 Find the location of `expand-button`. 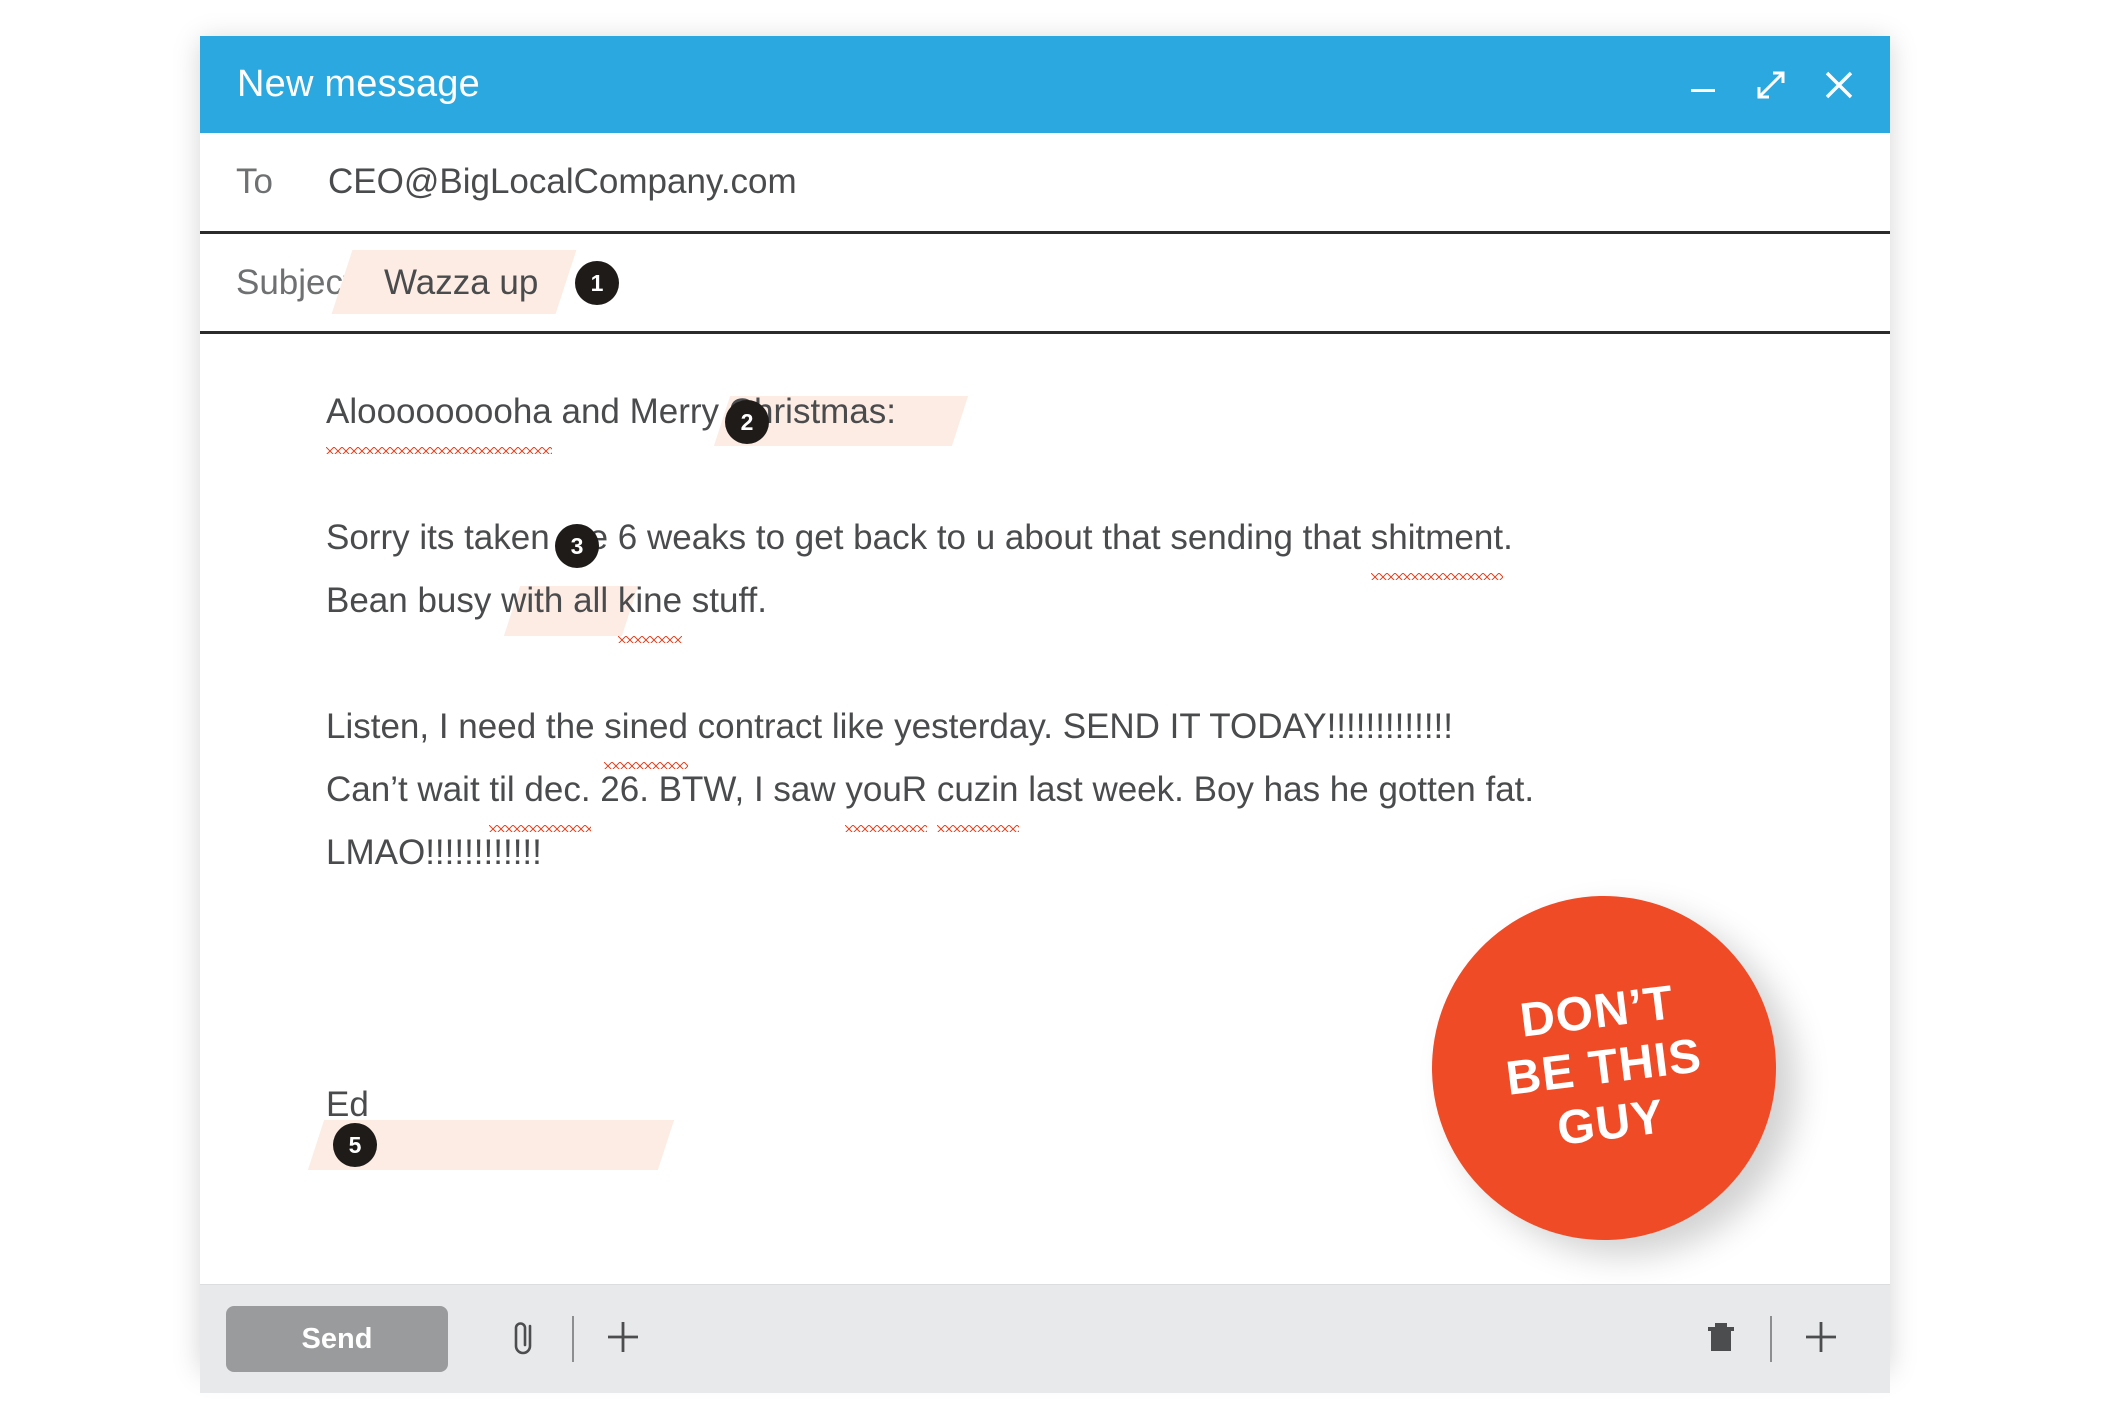

expand-button is located at coordinates (1771, 85).